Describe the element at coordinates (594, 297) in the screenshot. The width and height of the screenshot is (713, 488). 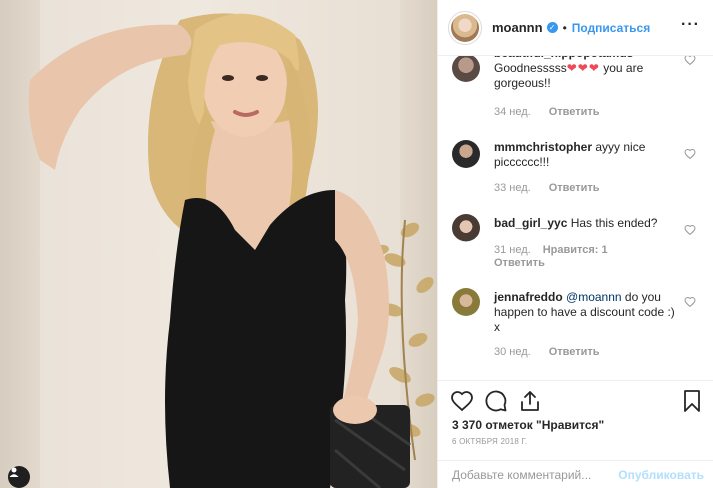
I see `comment-mention: @moannn` at that location.